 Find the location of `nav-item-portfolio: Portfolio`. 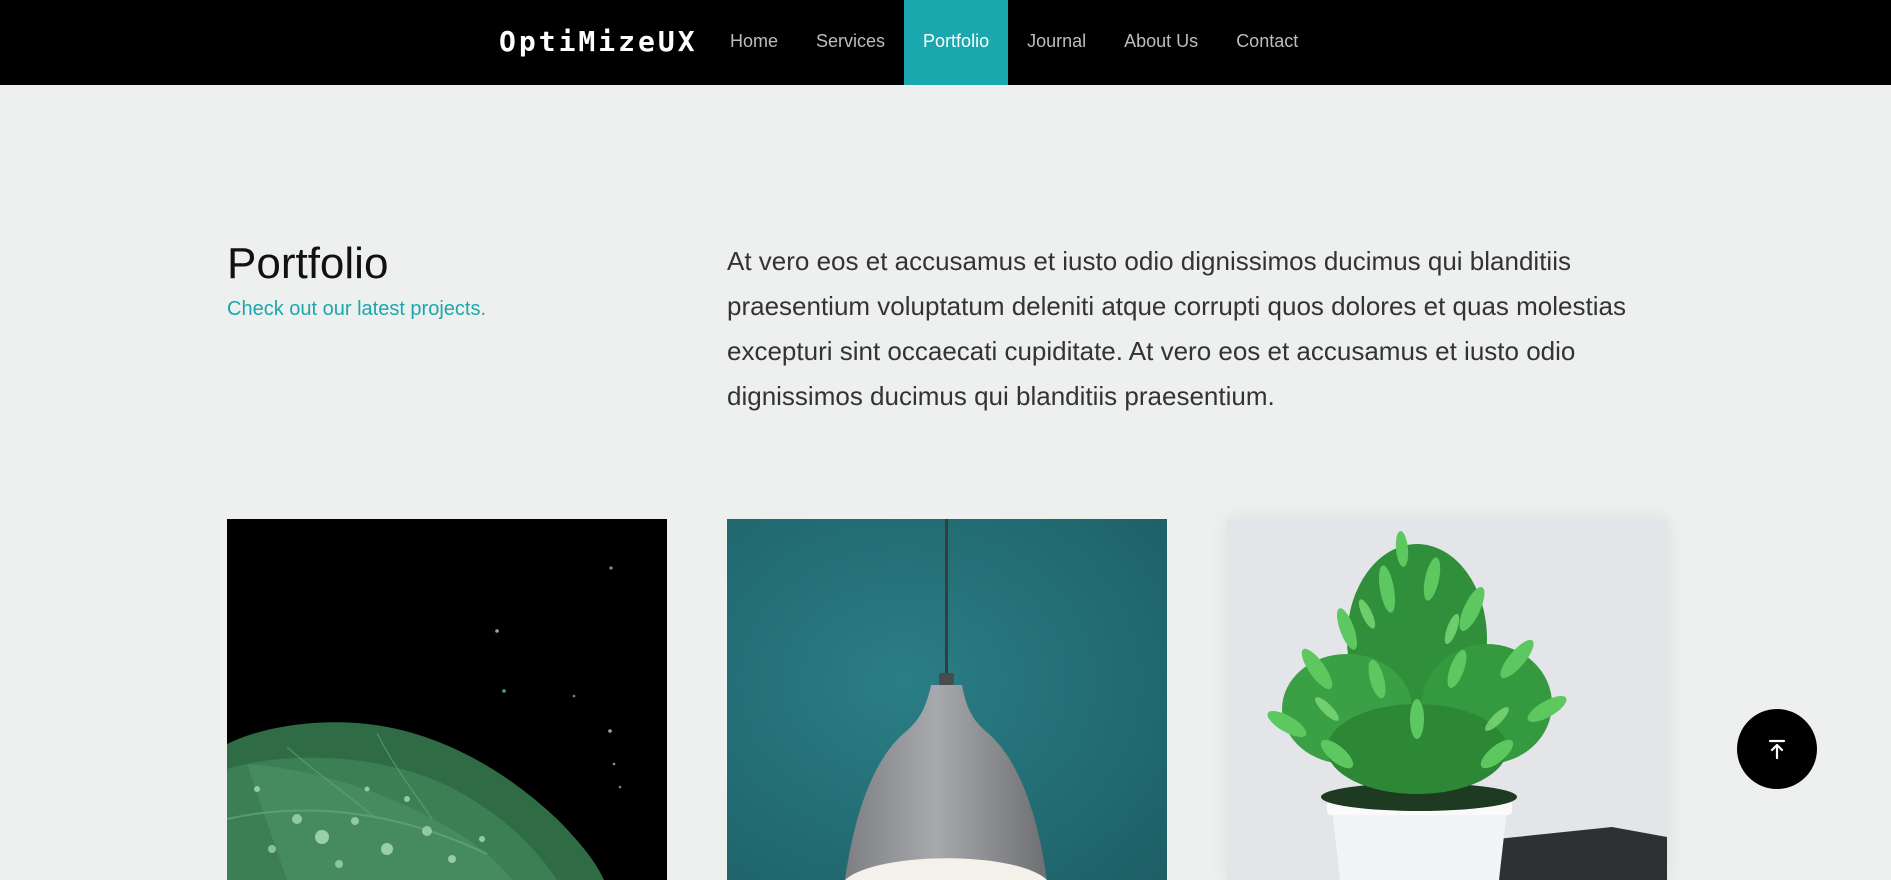

nav-item-portfolio: Portfolio is located at coordinates (956, 42).